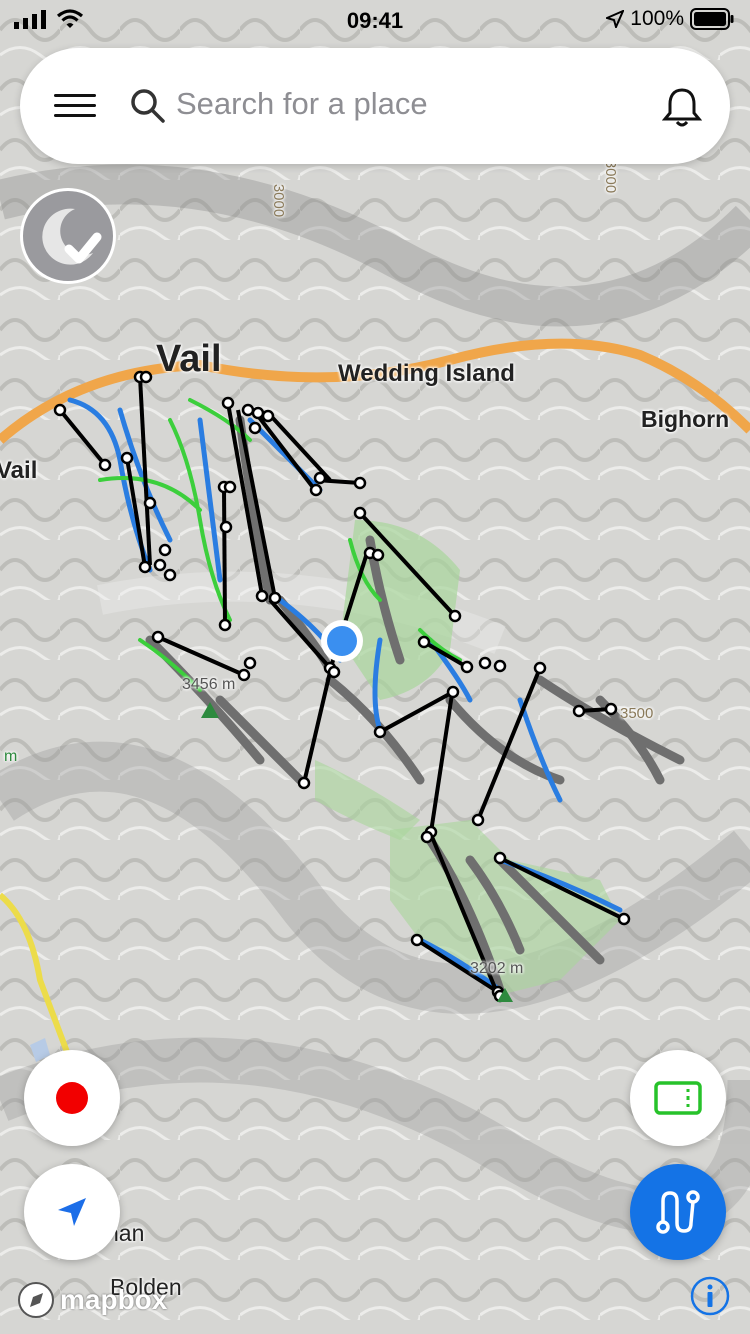 The image size is (750, 1334). Describe the element at coordinates (72, 236) in the screenshot. I see `moon-check-icon` at that location.